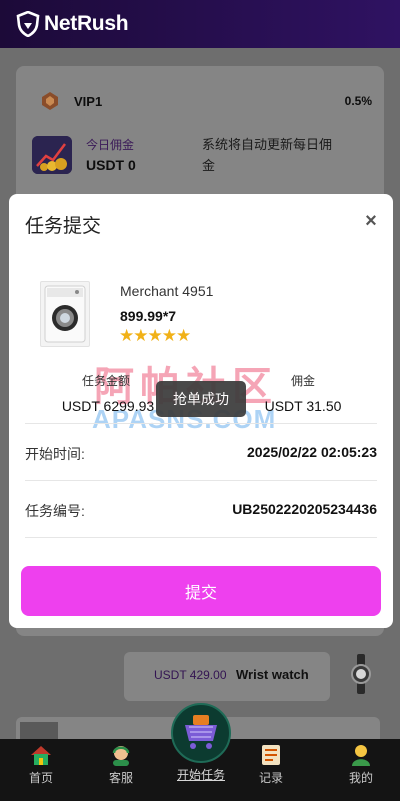 The height and width of the screenshot is (801, 400). I want to click on order-name: Wrist watch, so click(272, 674).